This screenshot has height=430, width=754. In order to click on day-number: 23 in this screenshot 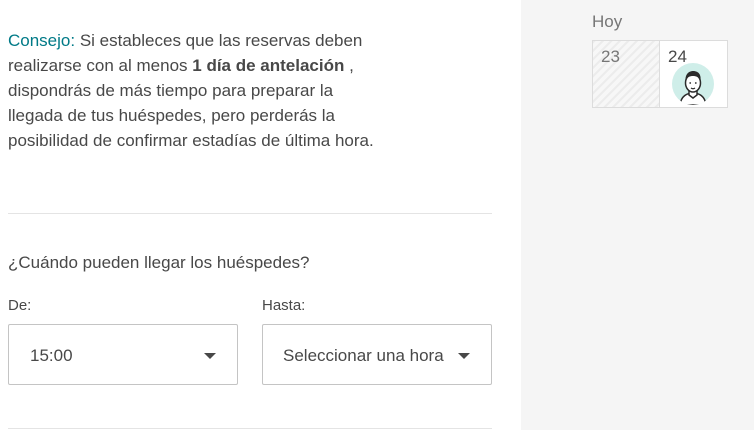, I will do `click(610, 56)`.